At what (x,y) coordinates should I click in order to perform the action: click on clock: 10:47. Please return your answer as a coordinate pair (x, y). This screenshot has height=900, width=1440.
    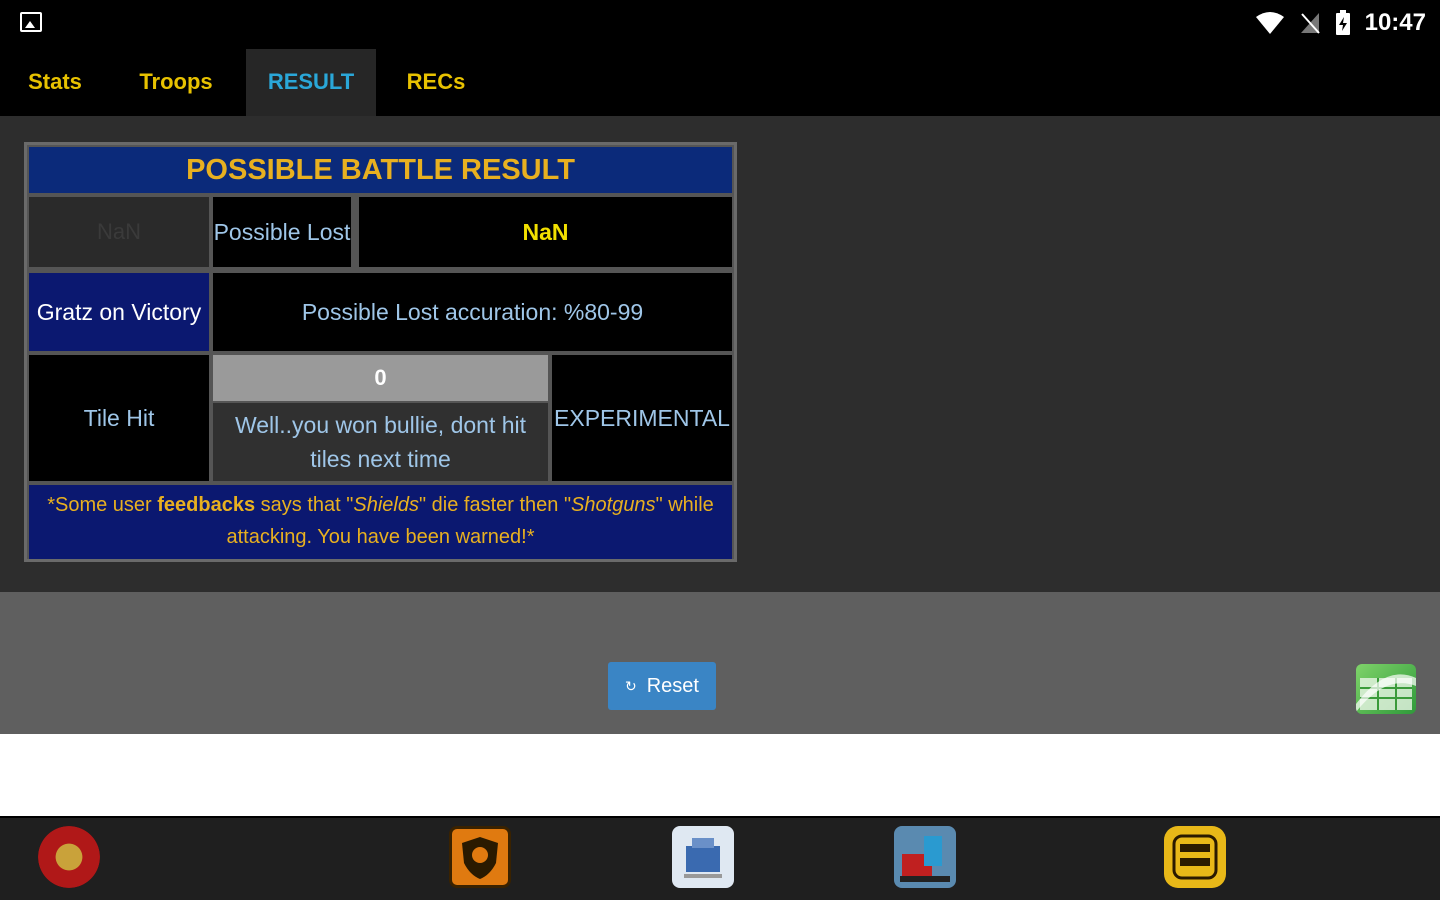
    Looking at the image, I should click on (1395, 22).